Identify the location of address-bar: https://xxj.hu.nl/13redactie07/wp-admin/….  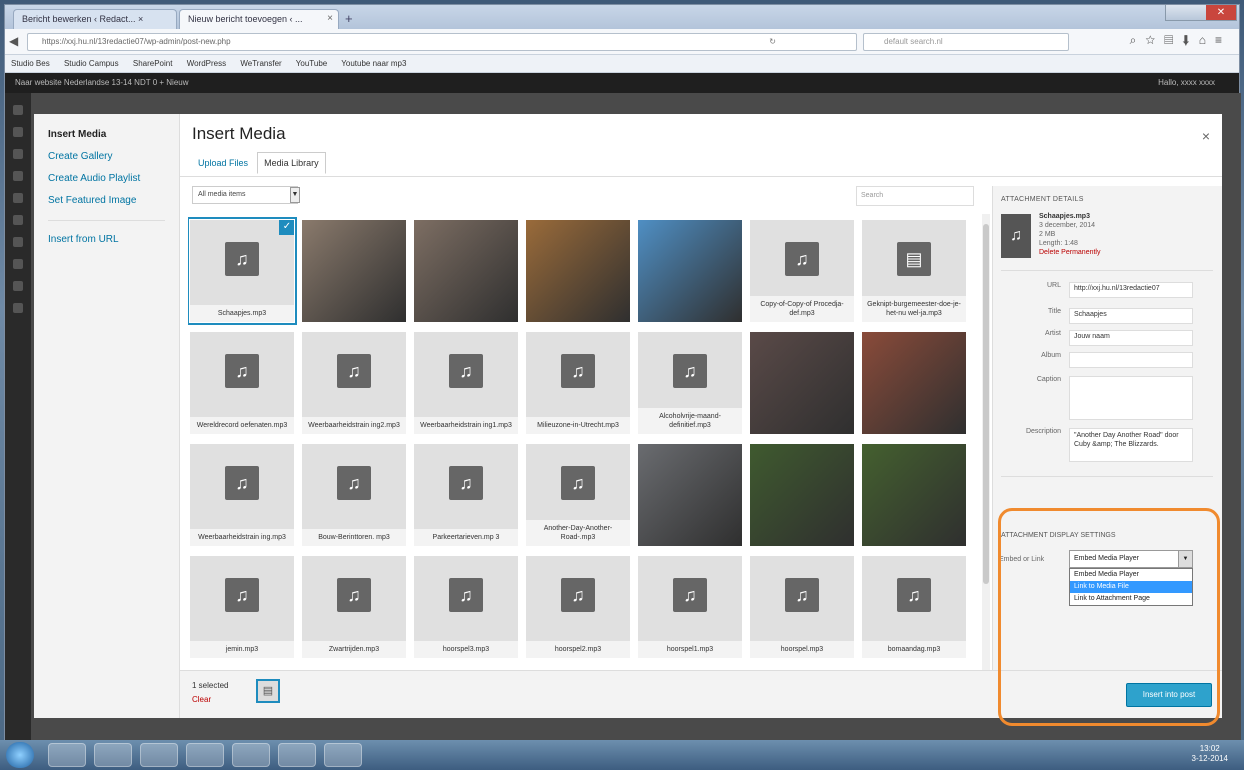
(442, 42).